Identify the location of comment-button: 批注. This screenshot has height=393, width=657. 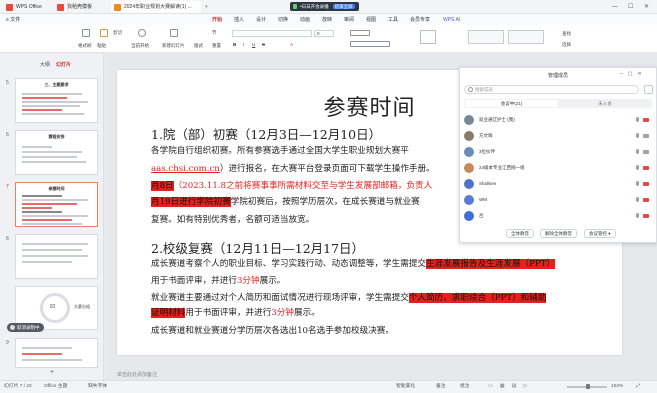
(465, 386).